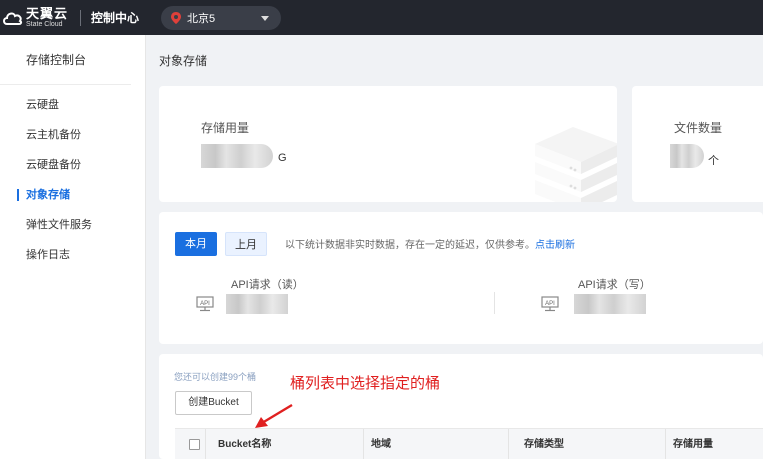 Image resolution: width=763 pixels, height=459 pixels. Describe the element at coordinates (72, 165) in the screenshot. I see `sidebar-item-disk-backup: 云硬盘备份` at that location.